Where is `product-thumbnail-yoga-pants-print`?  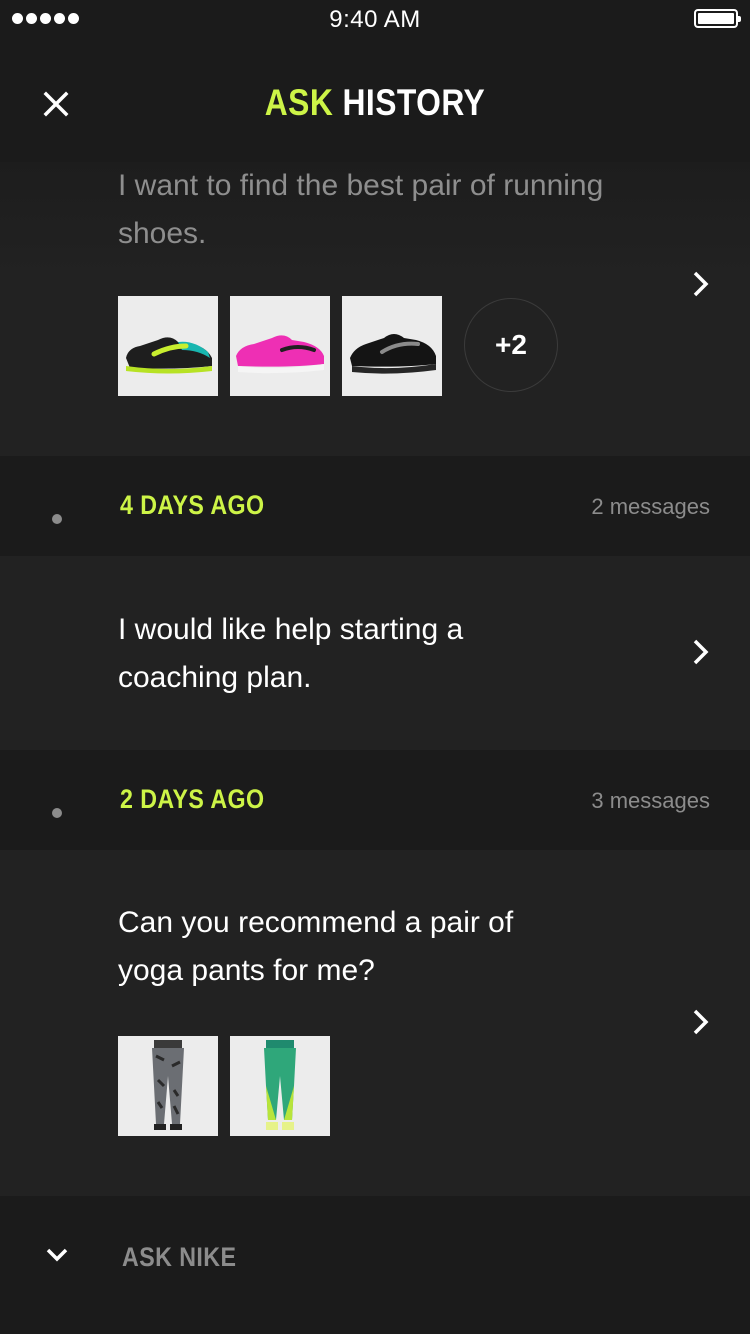 product-thumbnail-yoga-pants-print is located at coordinates (168, 1086).